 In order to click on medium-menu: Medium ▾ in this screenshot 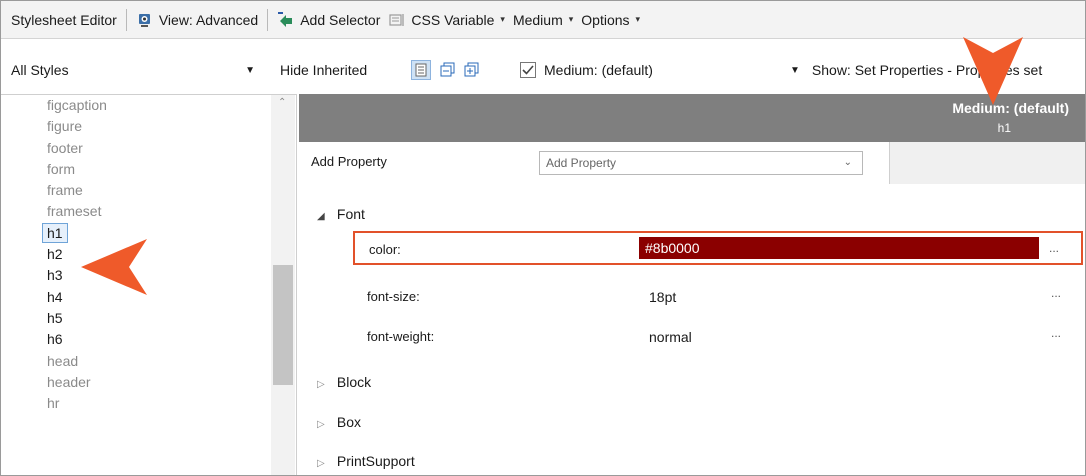, I will do `click(543, 19)`.